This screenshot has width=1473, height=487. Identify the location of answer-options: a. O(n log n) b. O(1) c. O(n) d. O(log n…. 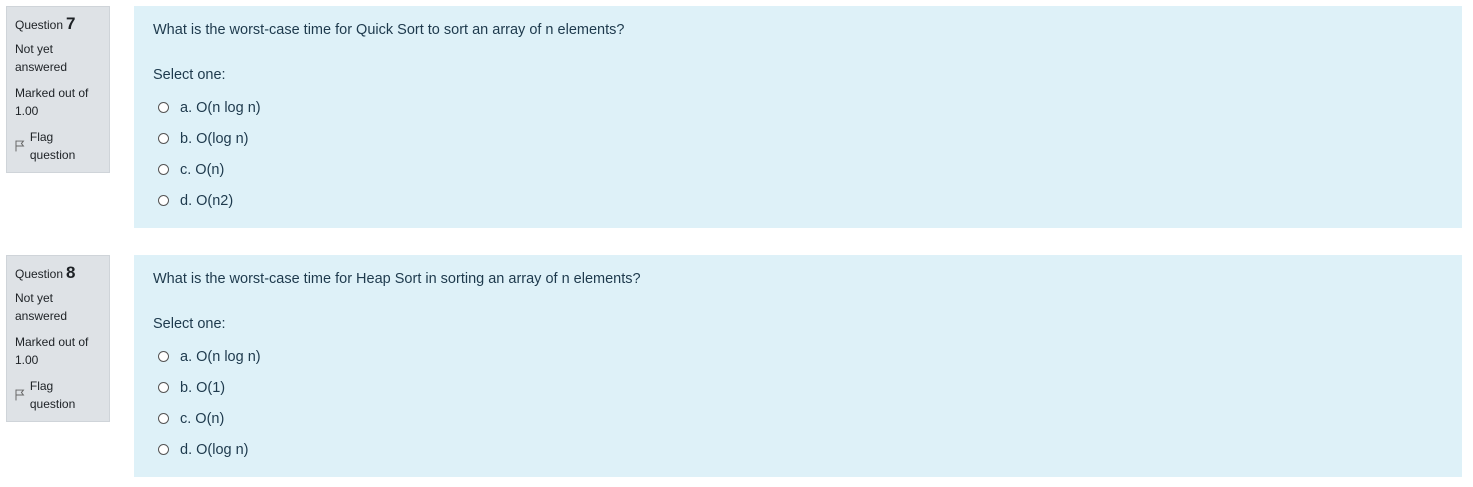
(209, 403).